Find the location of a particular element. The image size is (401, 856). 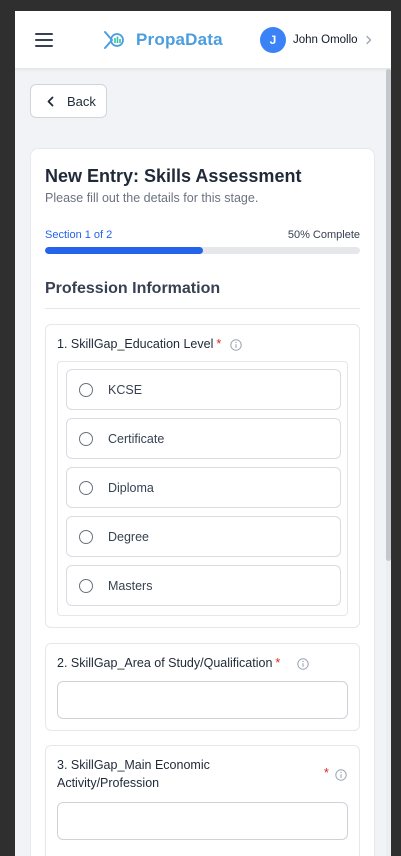

back-button: Back is located at coordinates (68, 101).